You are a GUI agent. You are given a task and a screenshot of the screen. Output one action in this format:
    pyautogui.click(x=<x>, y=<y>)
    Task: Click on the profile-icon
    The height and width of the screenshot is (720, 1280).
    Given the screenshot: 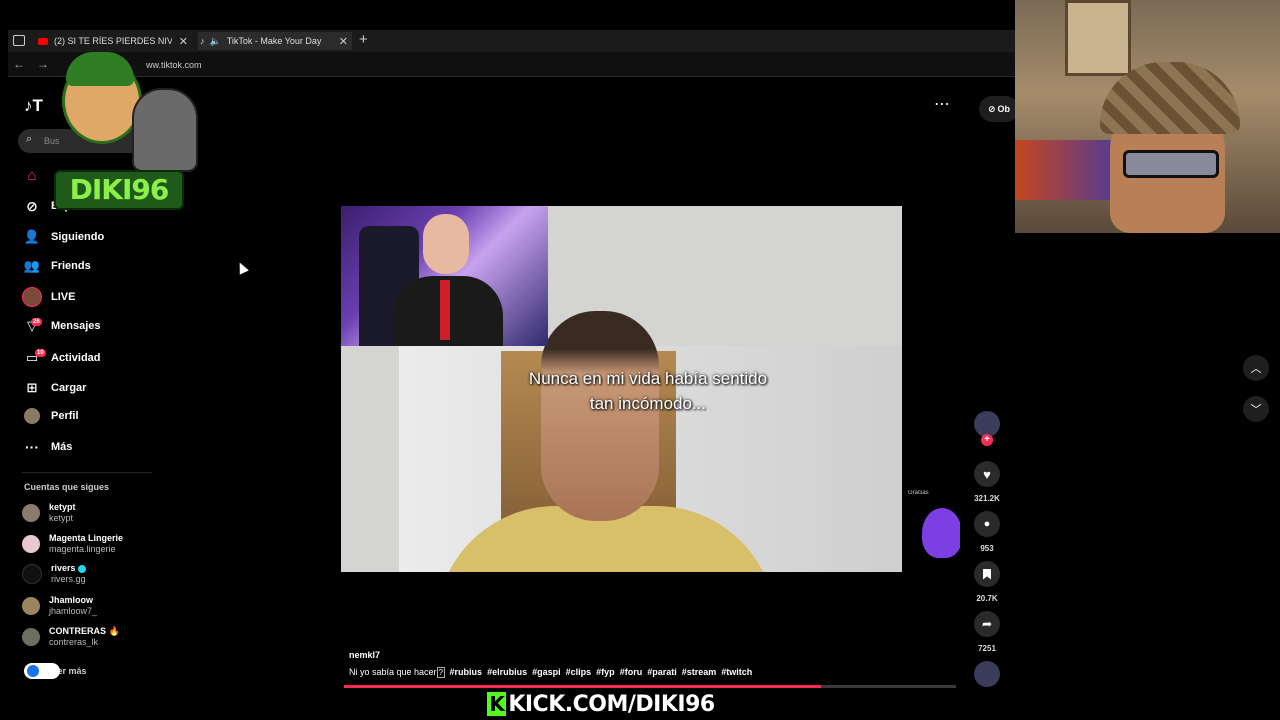 What is the action you would take?
    pyautogui.click(x=32, y=416)
    